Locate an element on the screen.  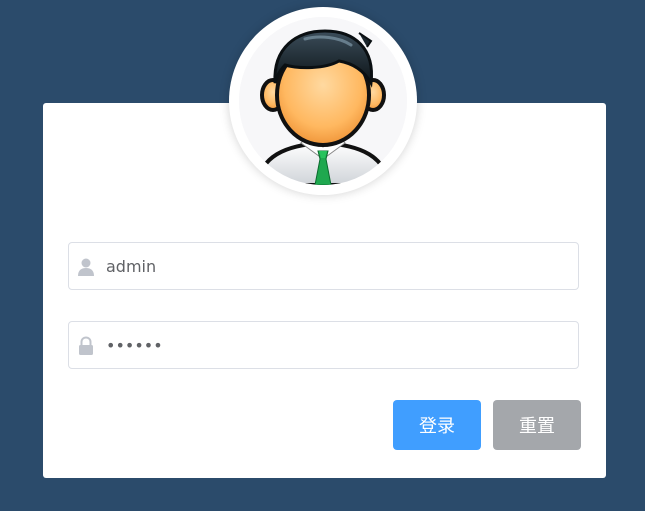
password-field is located at coordinates (323, 345).